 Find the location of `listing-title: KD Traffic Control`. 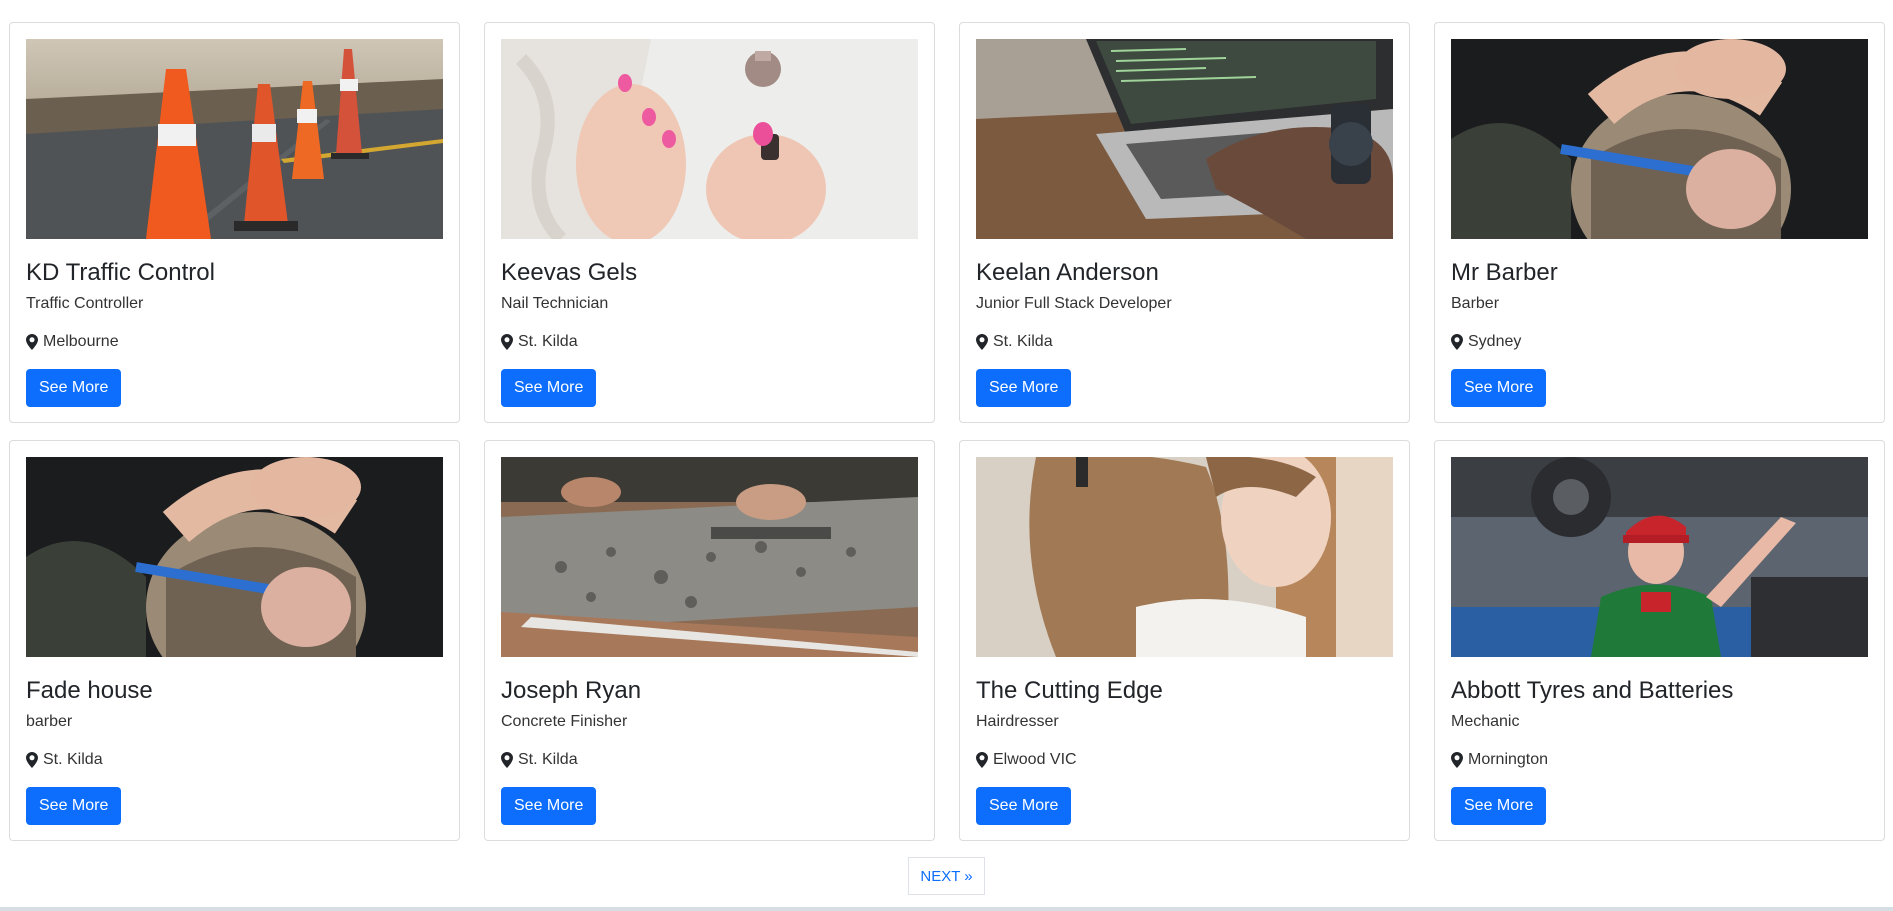

listing-title: KD Traffic Control is located at coordinates (120, 272).